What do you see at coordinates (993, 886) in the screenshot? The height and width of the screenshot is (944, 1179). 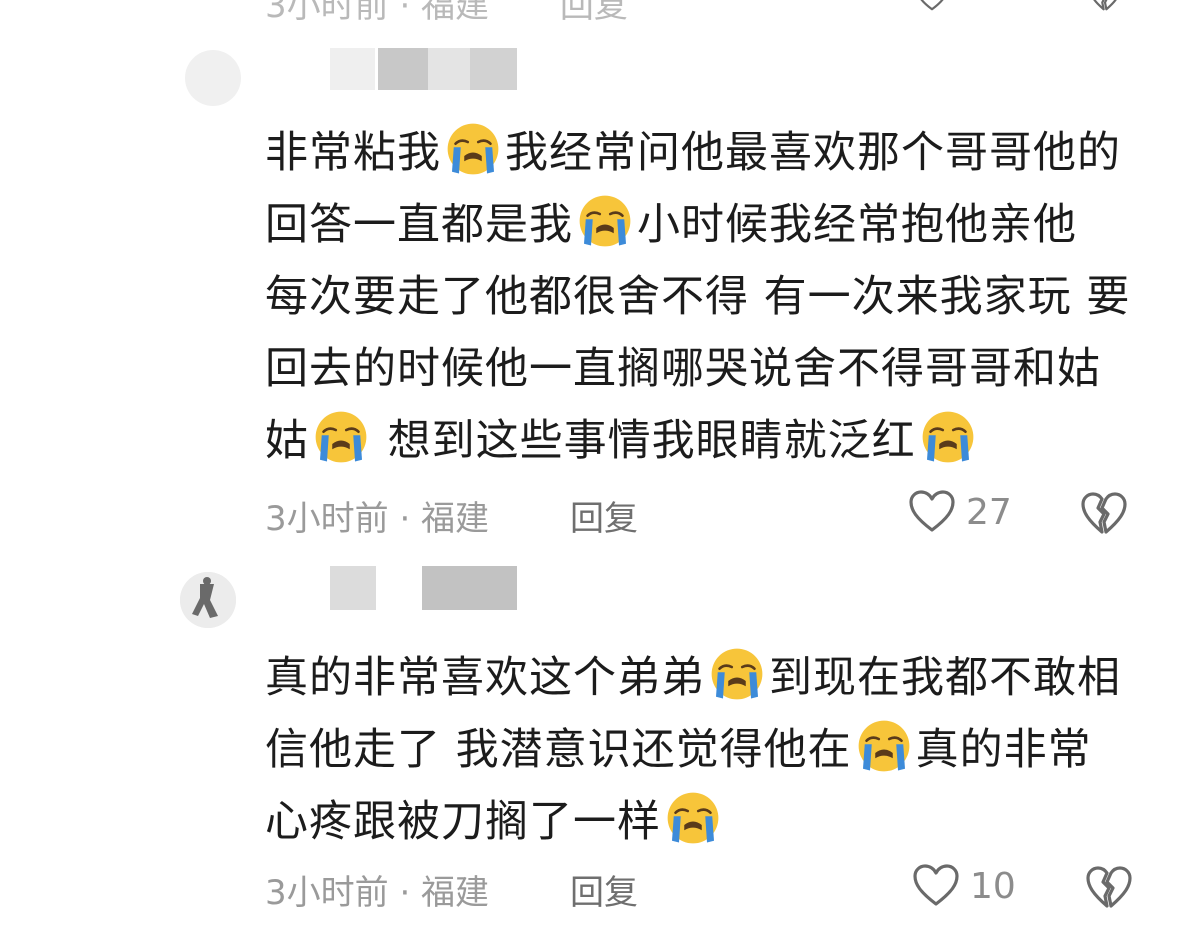 I see `like-count: 10` at bounding box center [993, 886].